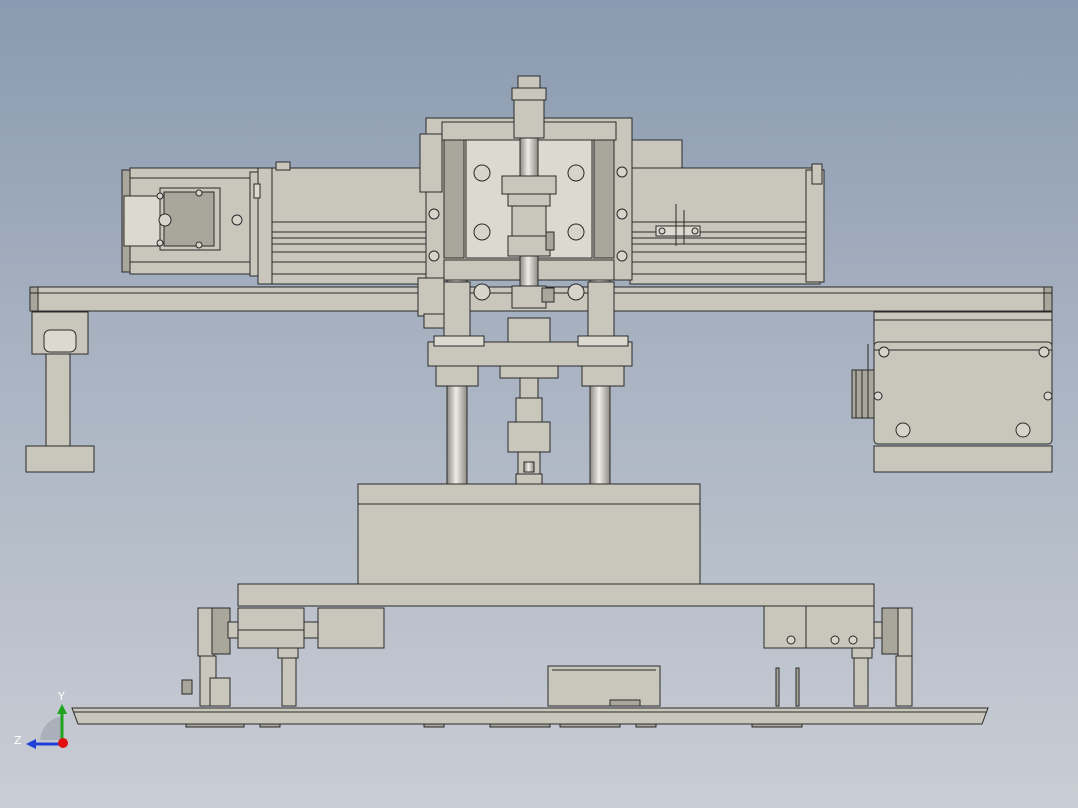 The width and height of the screenshot is (1078, 808). What do you see at coordinates (350, 223) in the screenshot?
I see `linear-actuator-left` at bounding box center [350, 223].